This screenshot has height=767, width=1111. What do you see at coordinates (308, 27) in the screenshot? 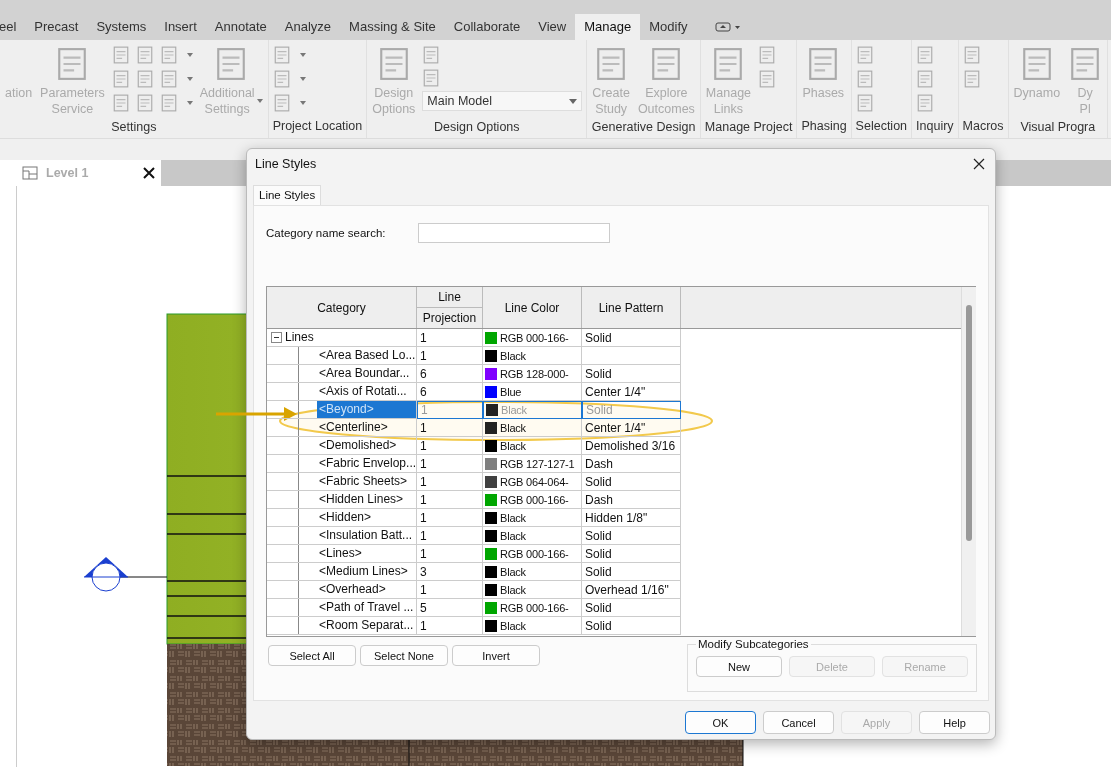
I see `ribbon-tab: Analyze` at bounding box center [308, 27].